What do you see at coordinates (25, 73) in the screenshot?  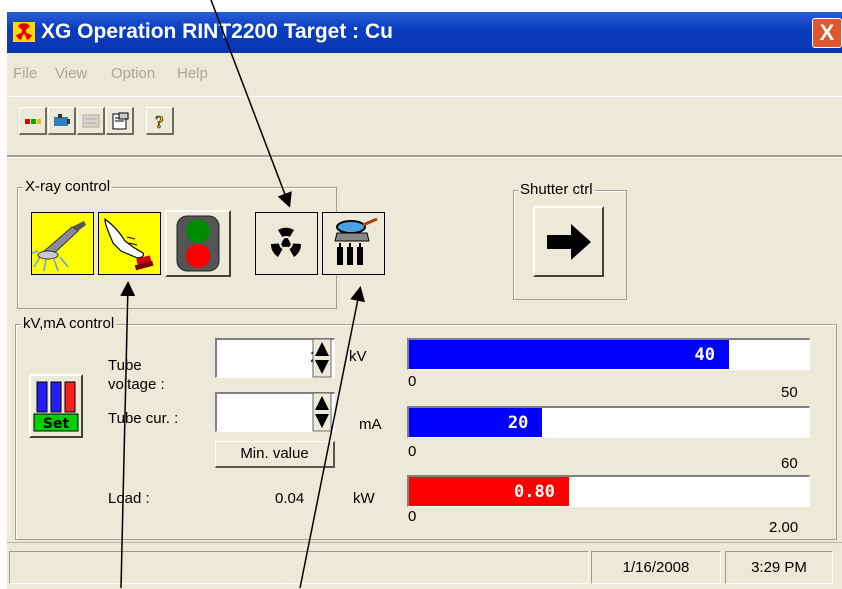 I see `menu-file: File` at bounding box center [25, 73].